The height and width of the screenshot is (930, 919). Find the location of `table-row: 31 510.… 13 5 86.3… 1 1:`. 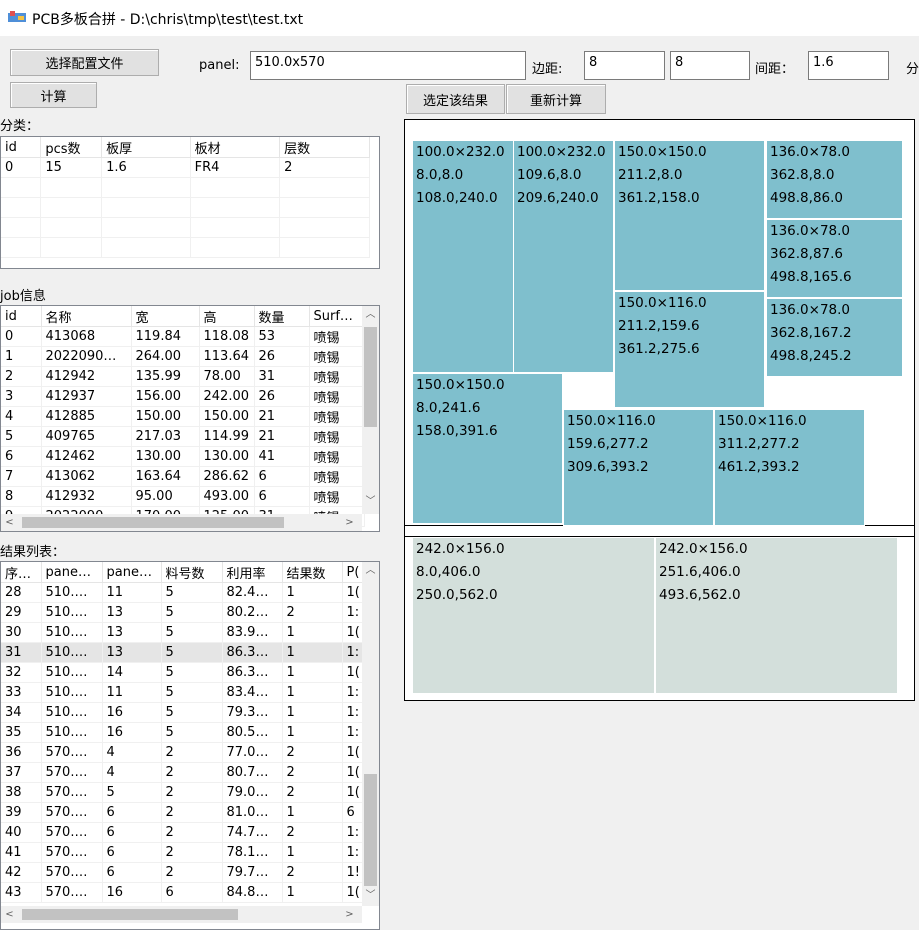

table-row: 31 510.… 13 5 86.3… 1 1: is located at coordinates (187, 652).